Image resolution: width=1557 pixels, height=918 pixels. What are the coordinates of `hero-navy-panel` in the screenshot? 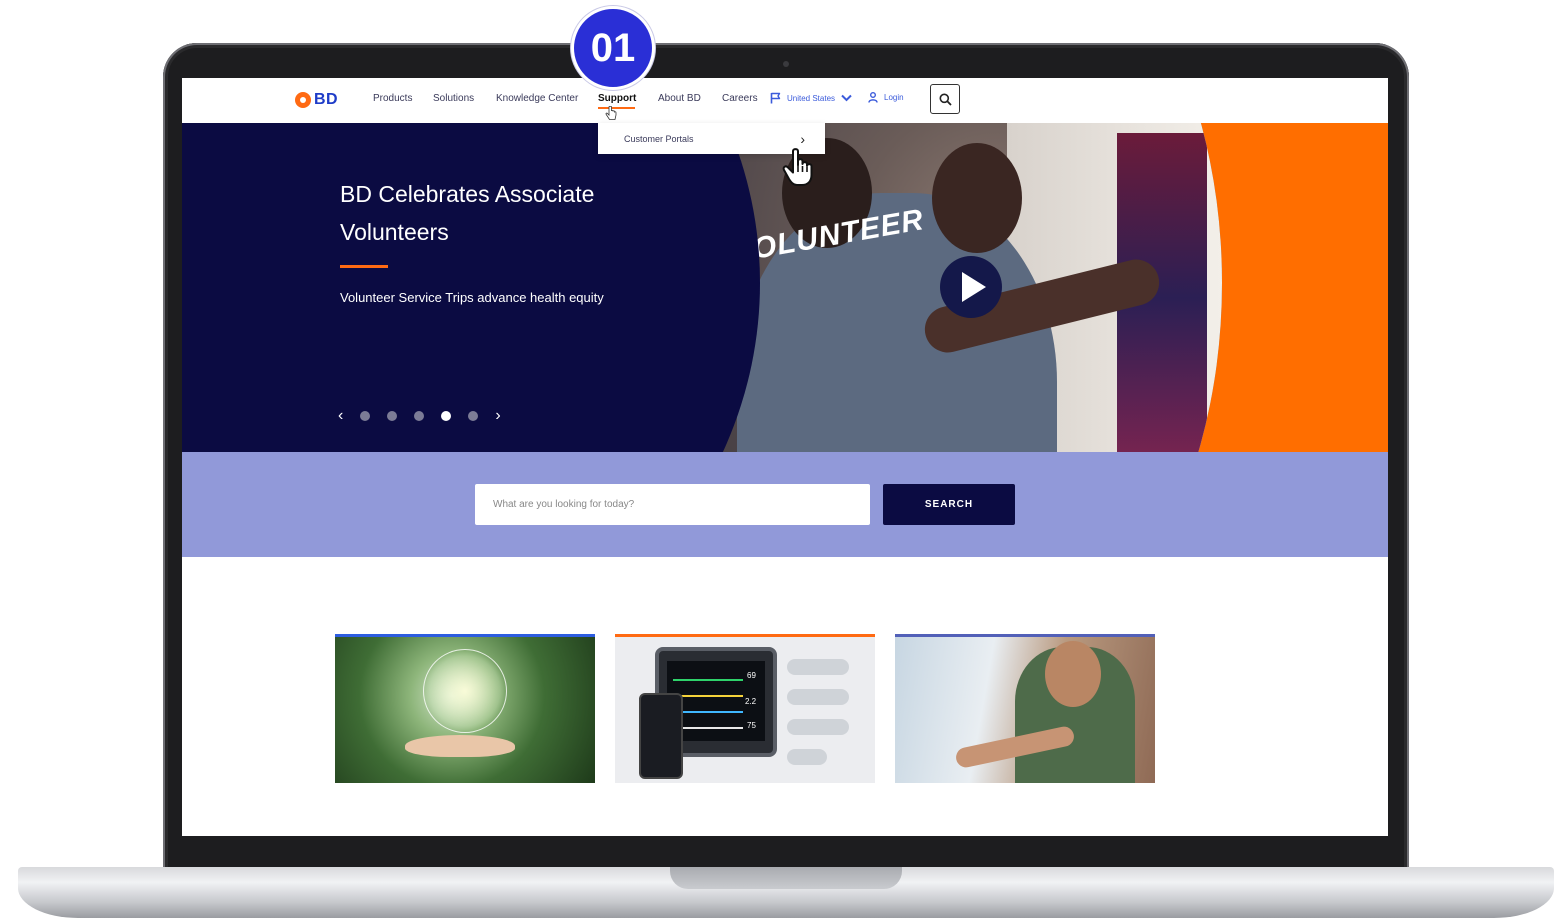 It's located at (471, 287).